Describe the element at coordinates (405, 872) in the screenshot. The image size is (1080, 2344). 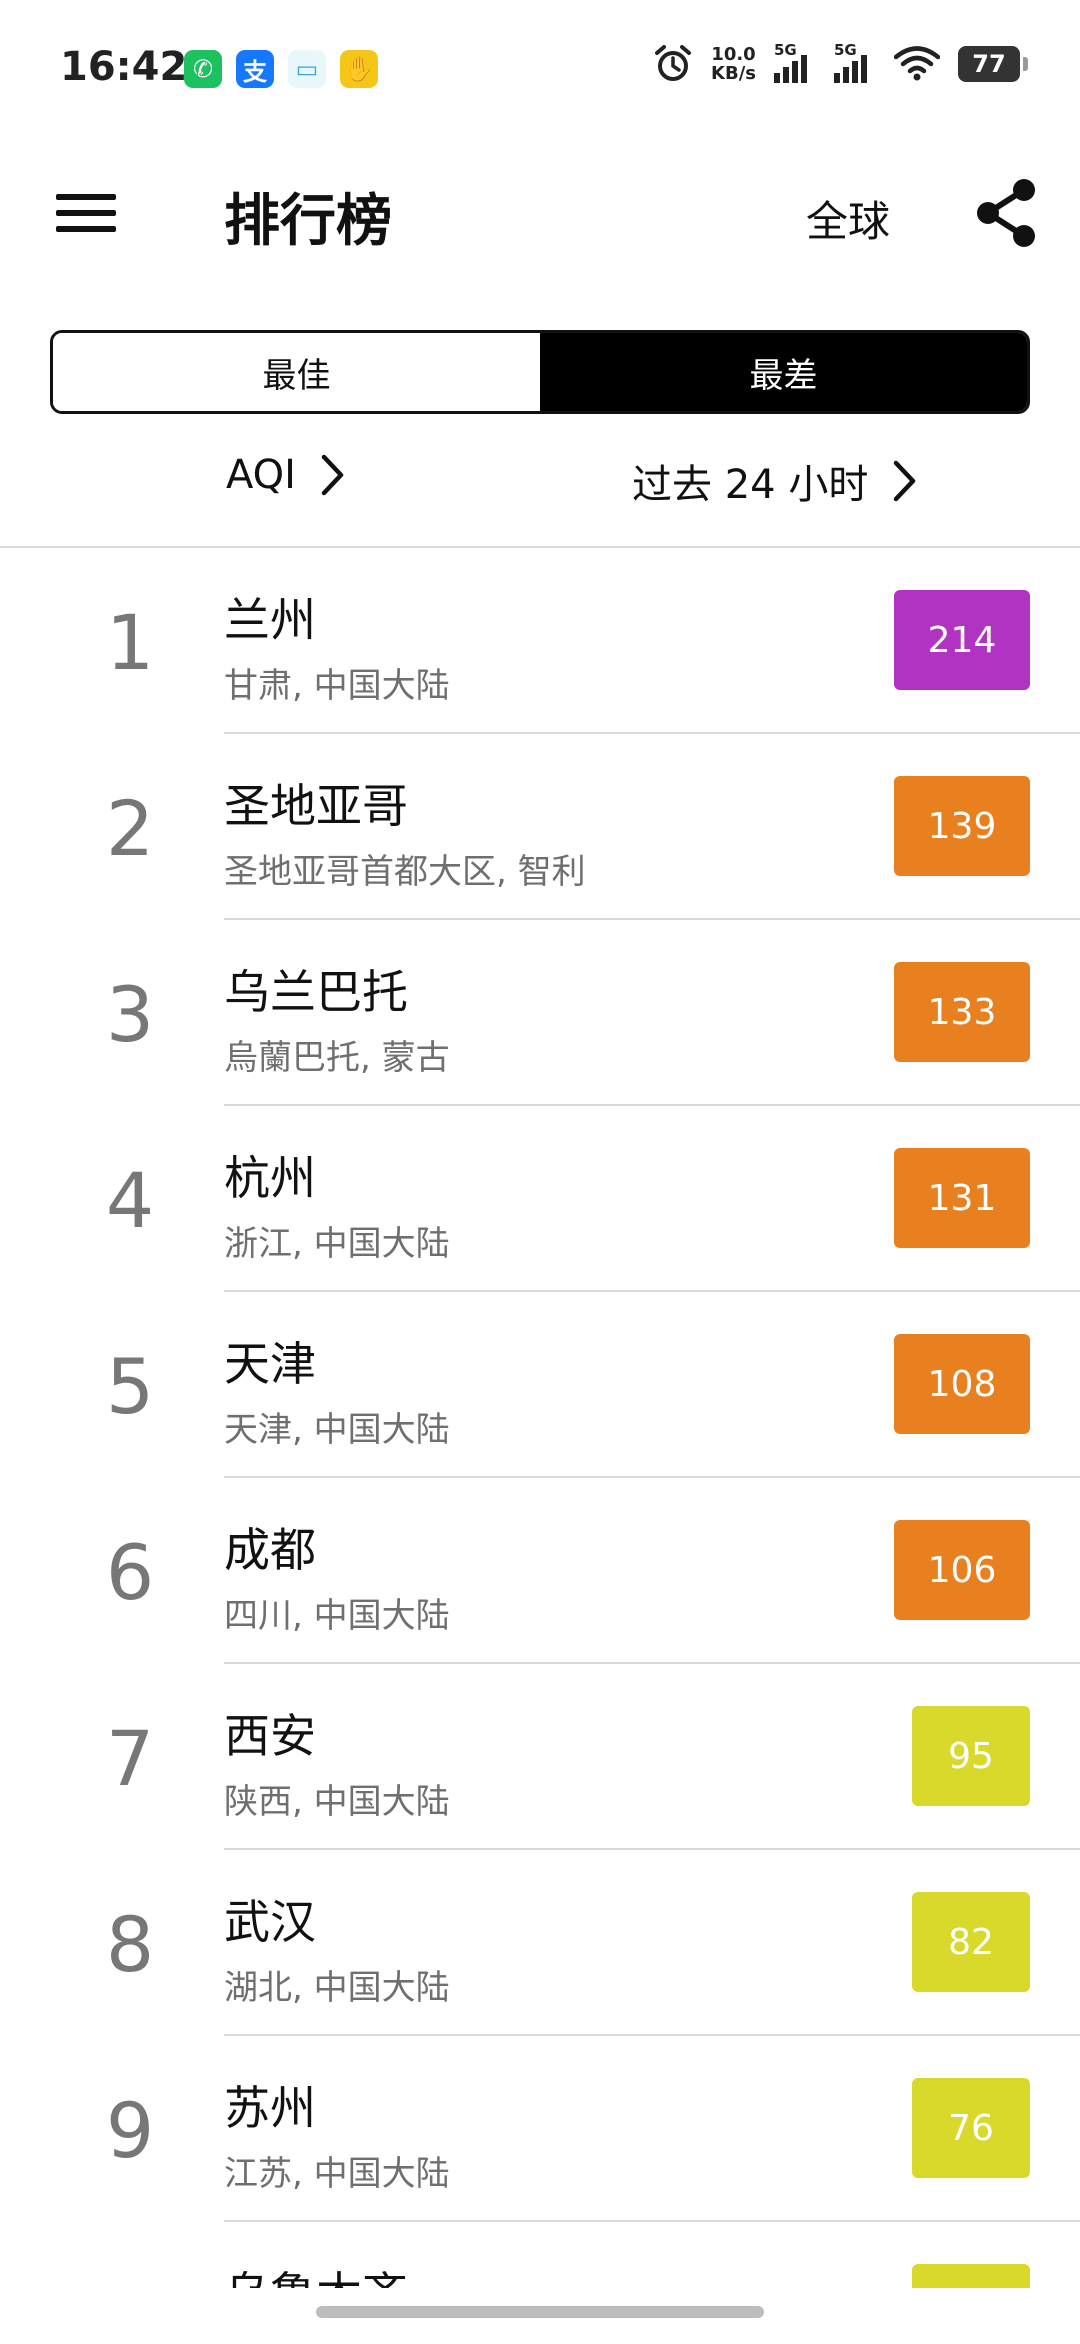
I see `city-region: 圣地亚哥首都大区, 智利` at that location.